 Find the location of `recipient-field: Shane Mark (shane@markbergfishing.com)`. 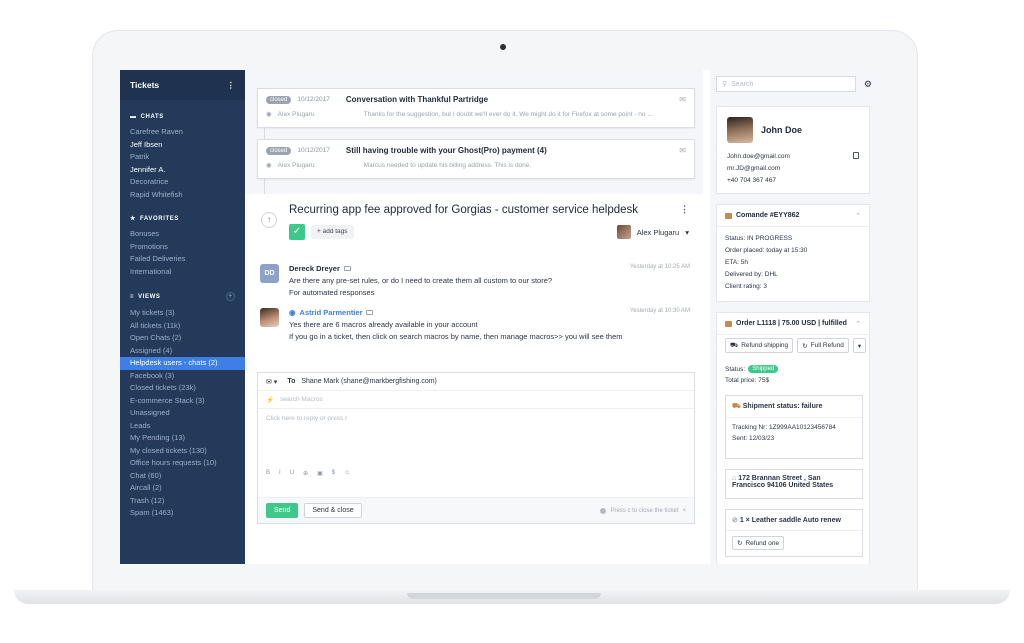

recipient-field: Shane Mark (shane@markbergfishing.com) is located at coordinates (369, 381).